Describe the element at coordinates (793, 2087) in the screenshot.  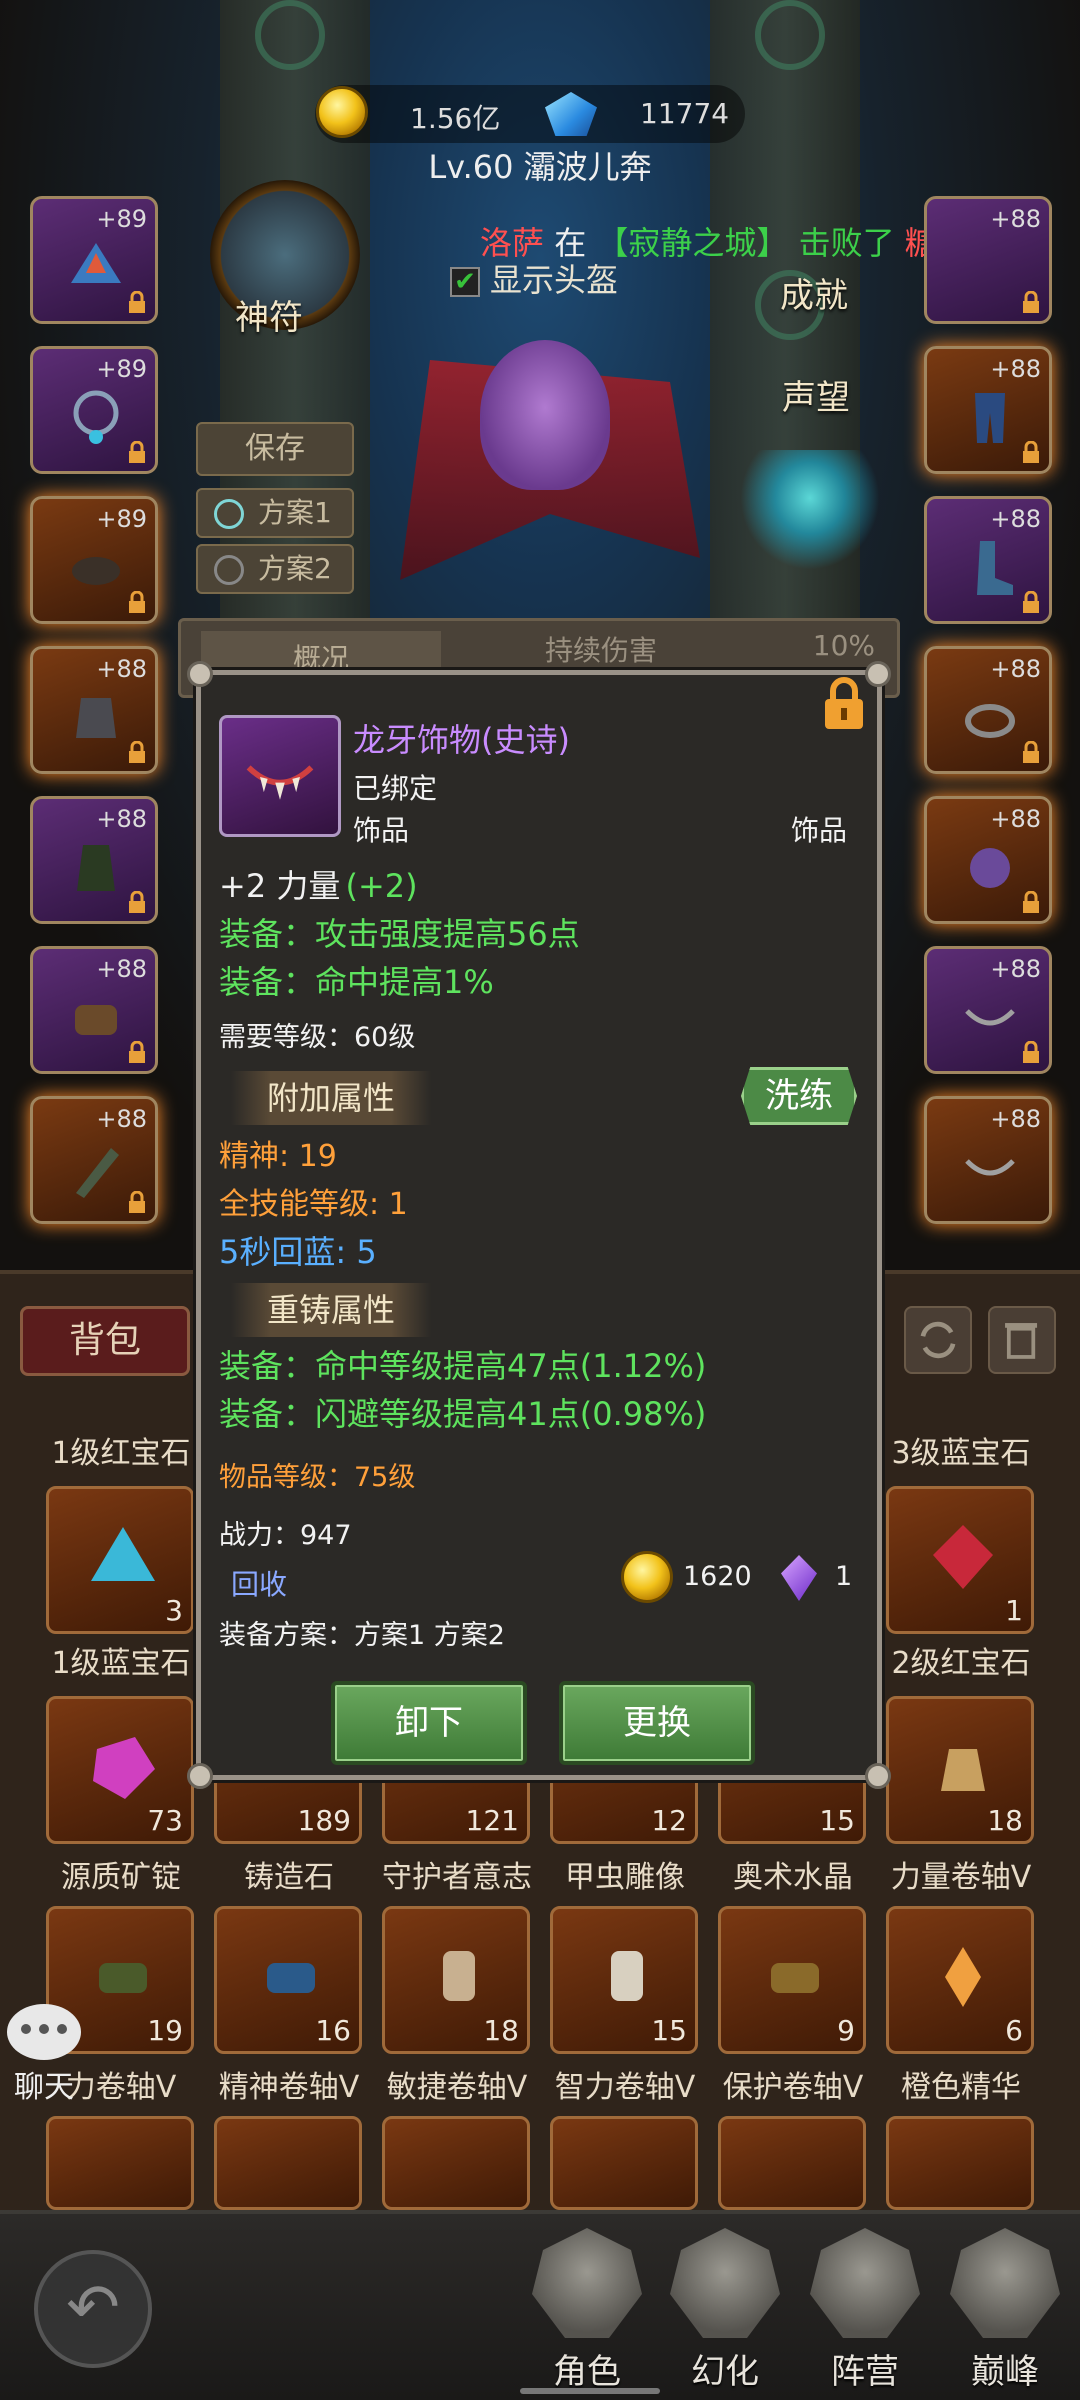
I see `item-label: 保护卷轴V` at that location.